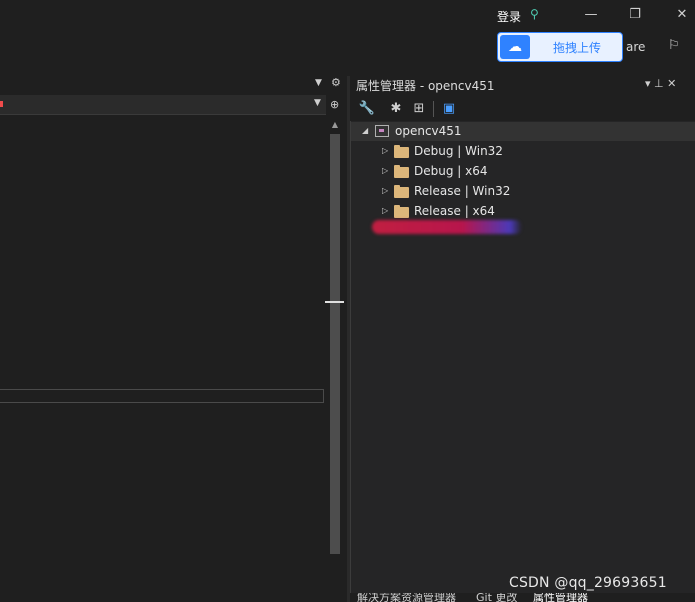 This screenshot has height=602, width=695. What do you see at coordinates (336, 104) in the screenshot?
I see `split-editor-icon: ⊕` at bounding box center [336, 104].